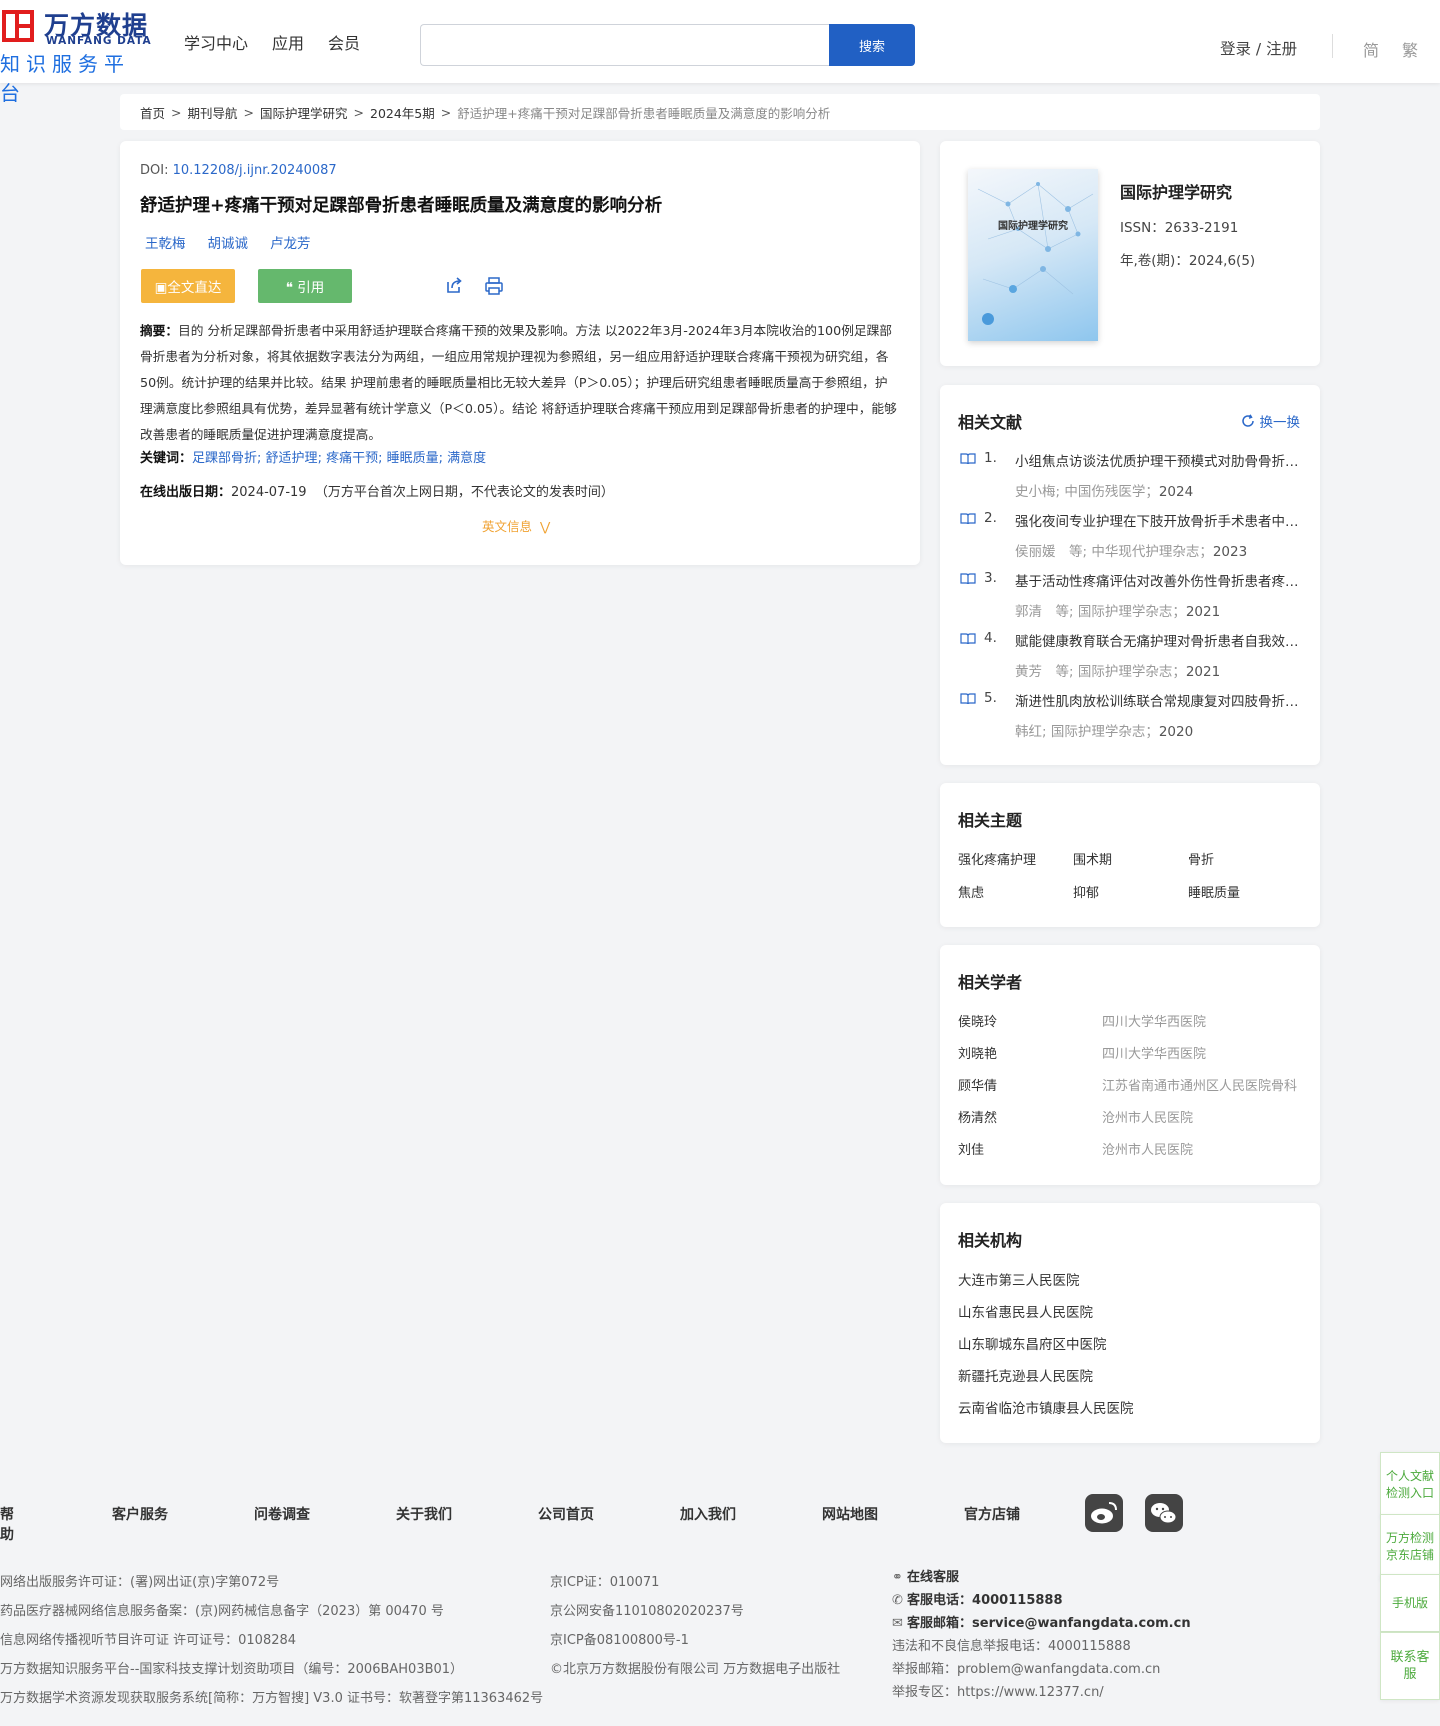 The image size is (1440, 1726). Describe the element at coordinates (1202, 1091) in the screenshot. I see `scholar-org-link: 江苏省南通市通州区人民医院骨科` at that location.